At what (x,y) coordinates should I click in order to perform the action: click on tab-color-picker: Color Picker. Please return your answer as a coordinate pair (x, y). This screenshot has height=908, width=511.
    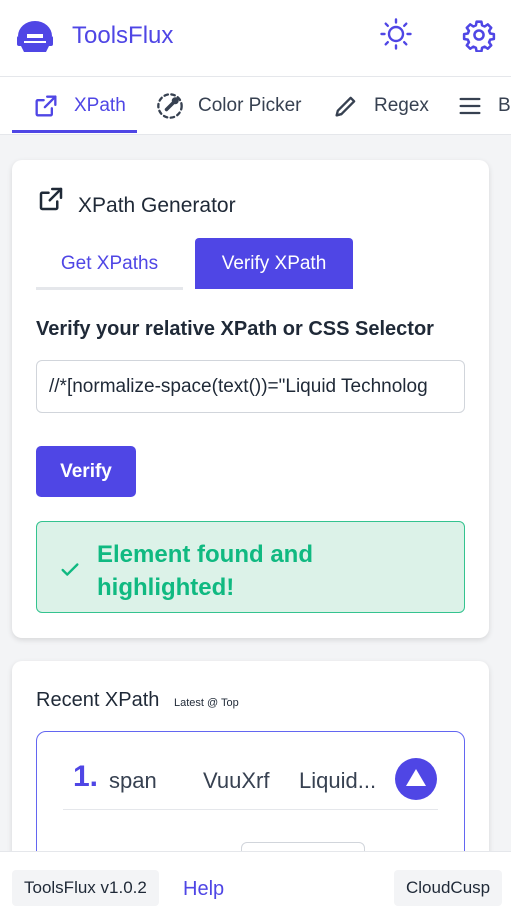
    Looking at the image, I should click on (228, 105).